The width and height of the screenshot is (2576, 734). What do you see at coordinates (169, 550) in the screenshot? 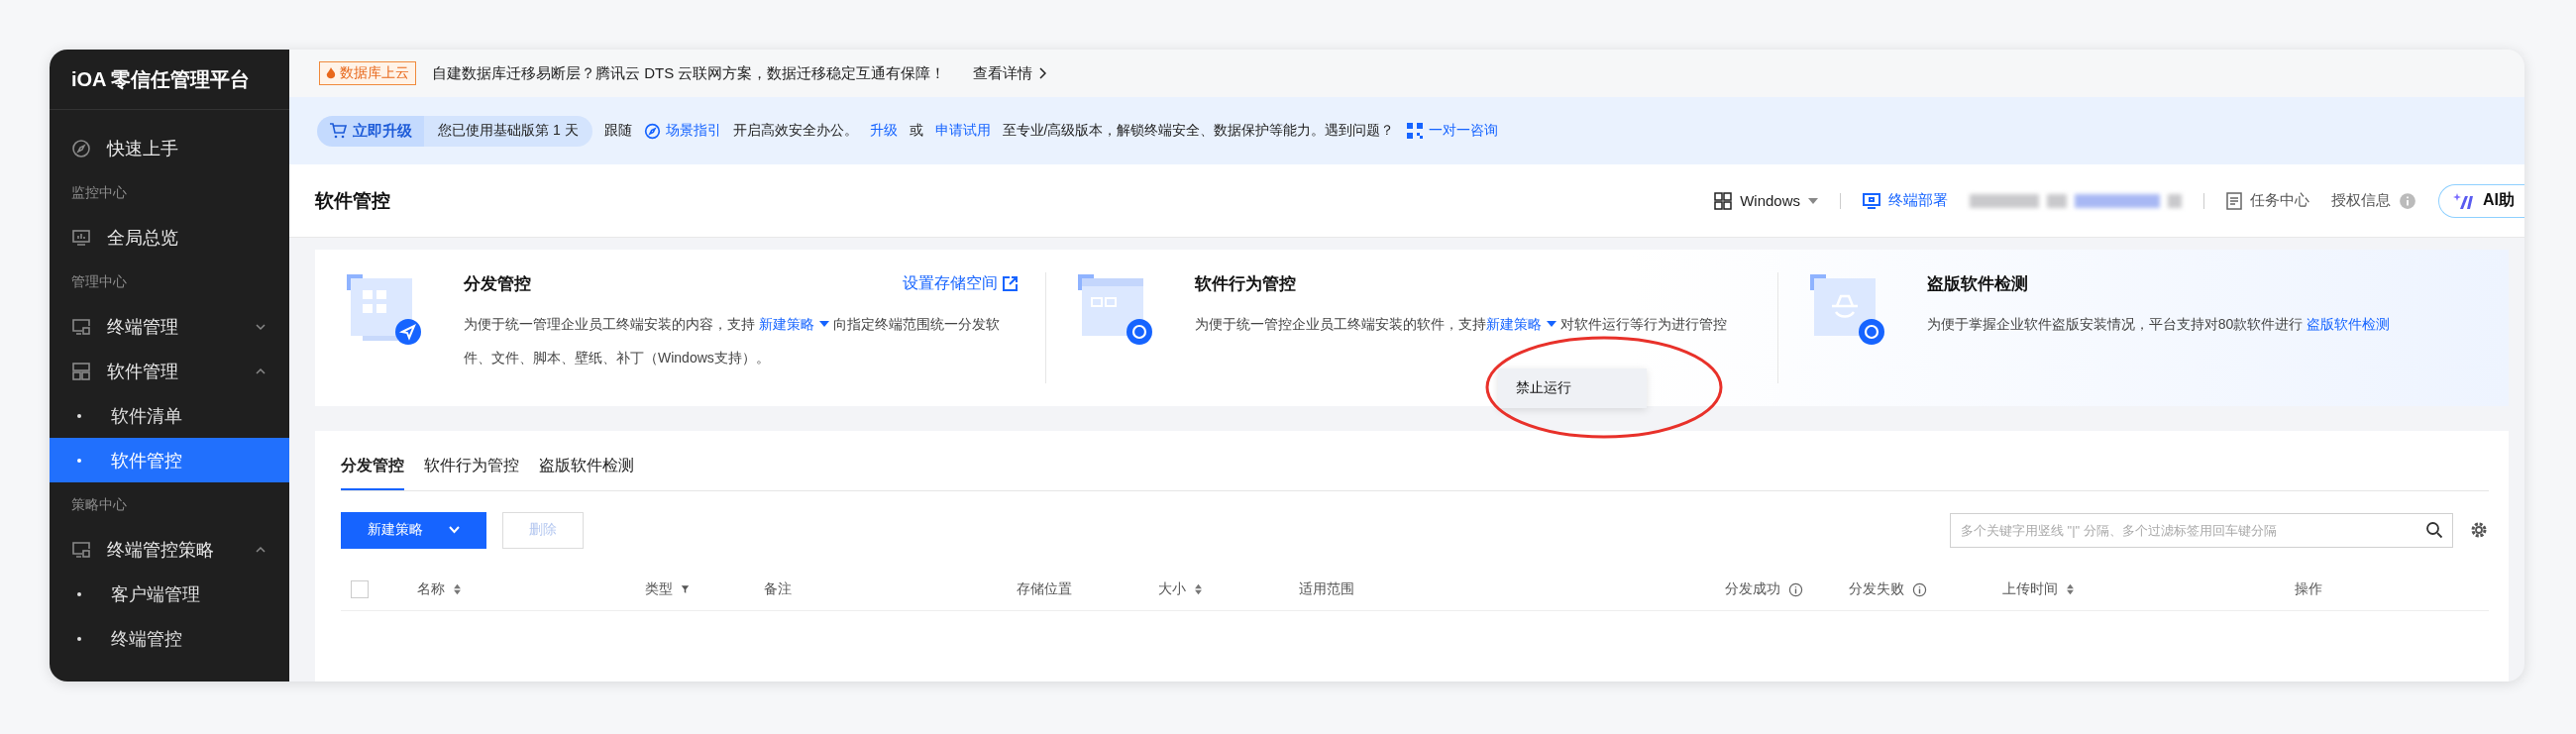
I see `sidebar-item: 终端管控策略` at bounding box center [169, 550].